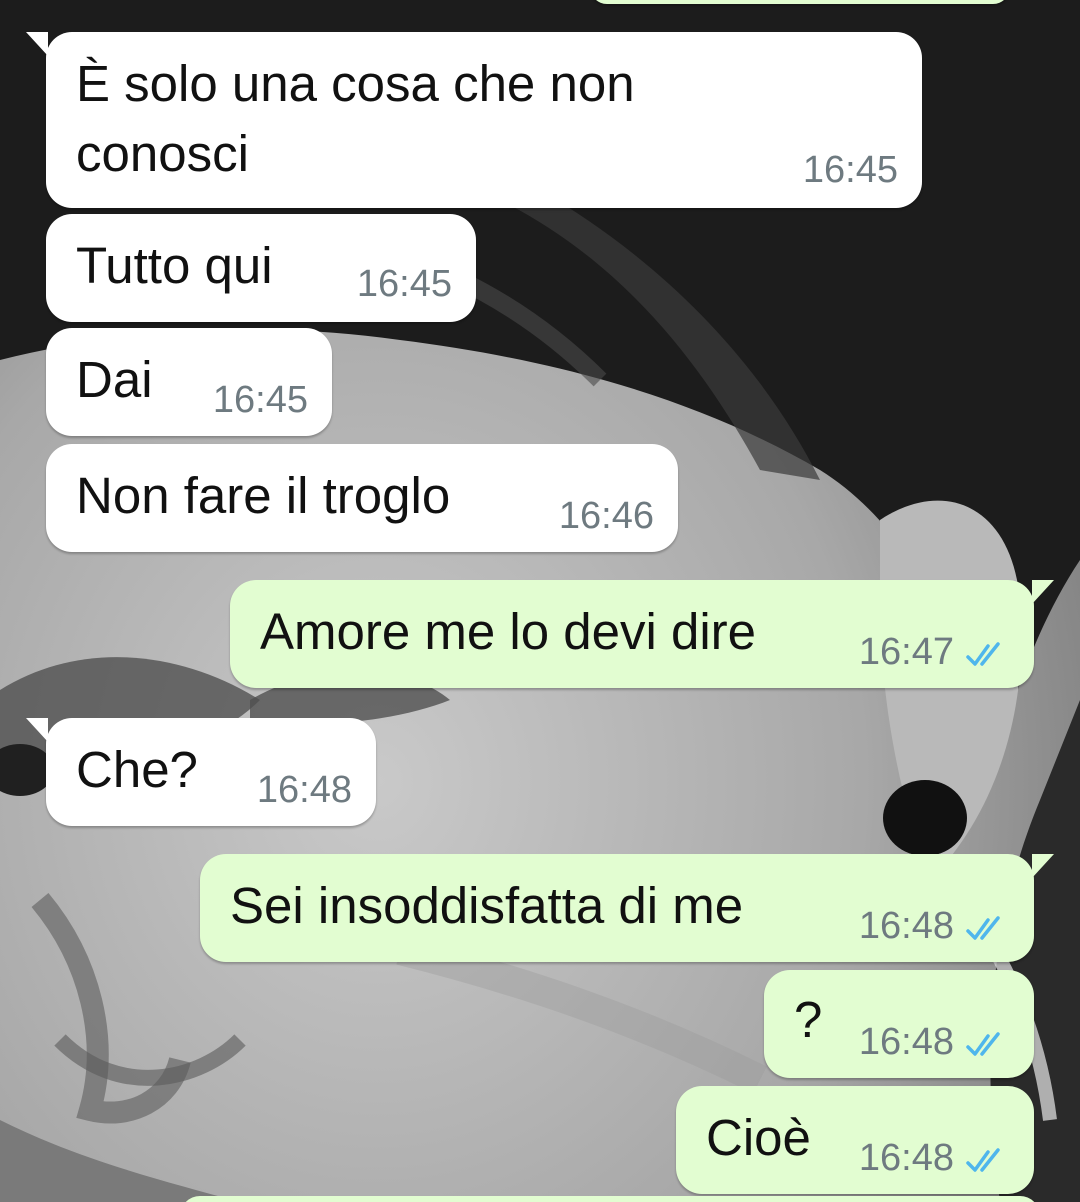  I want to click on message-text-line-2: conosci, so click(162, 153).